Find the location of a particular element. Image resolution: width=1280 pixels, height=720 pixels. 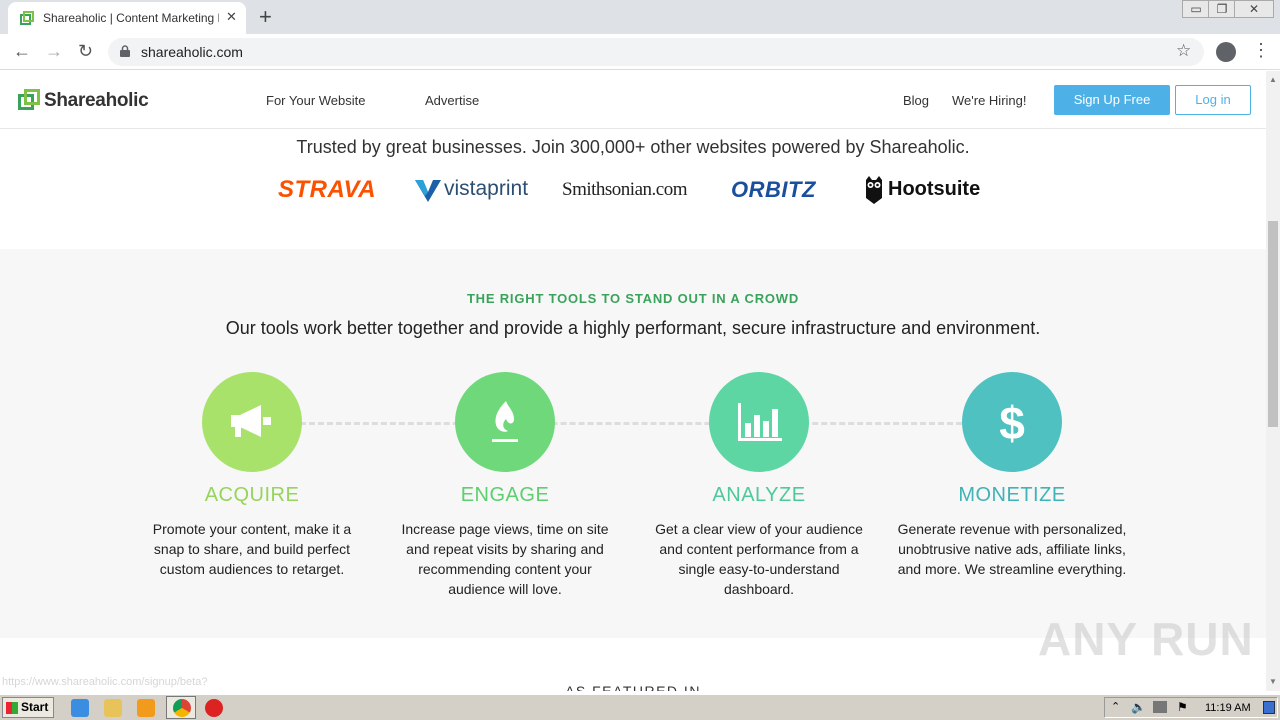

new-tab-button: + is located at coordinates (265, 17).